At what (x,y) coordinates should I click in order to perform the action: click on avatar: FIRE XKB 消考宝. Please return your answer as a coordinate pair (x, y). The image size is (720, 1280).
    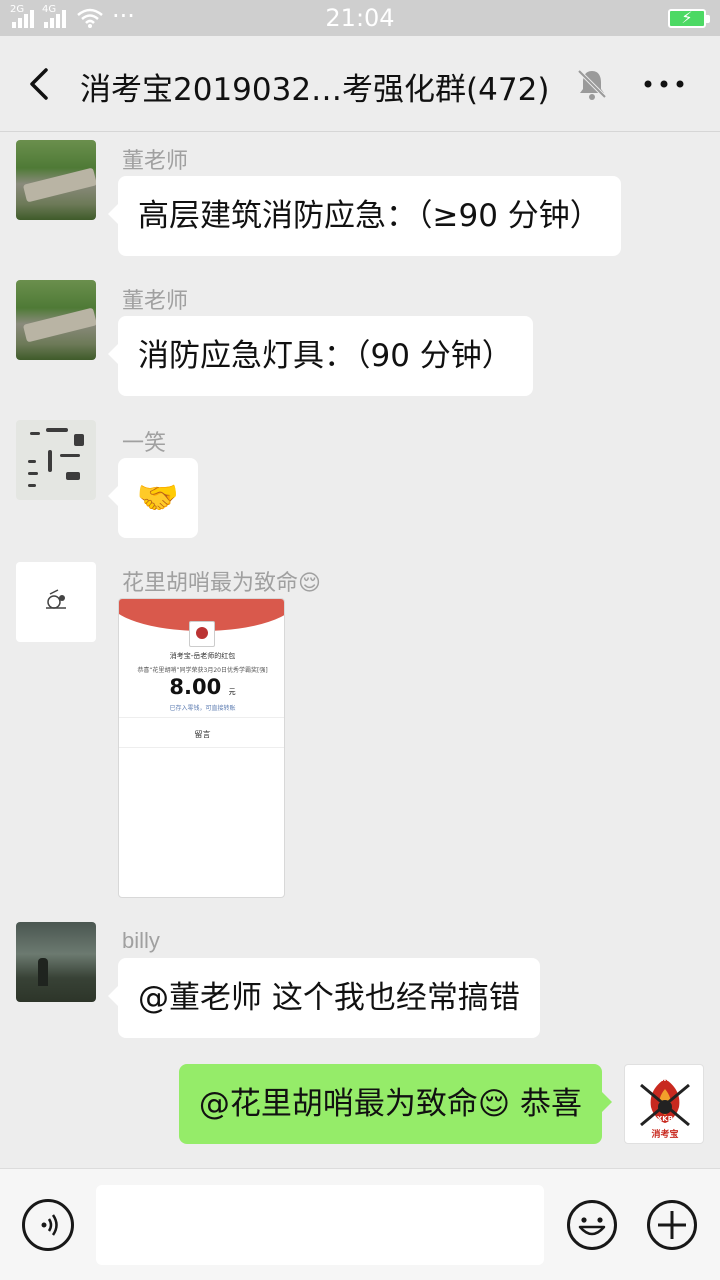
    Looking at the image, I should click on (664, 1104).